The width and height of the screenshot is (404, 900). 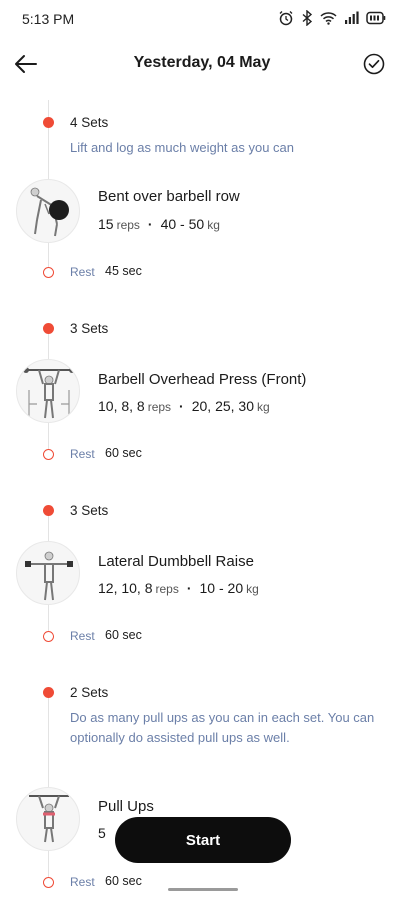 What do you see at coordinates (376, 18) in the screenshot?
I see `battery-icon` at bounding box center [376, 18].